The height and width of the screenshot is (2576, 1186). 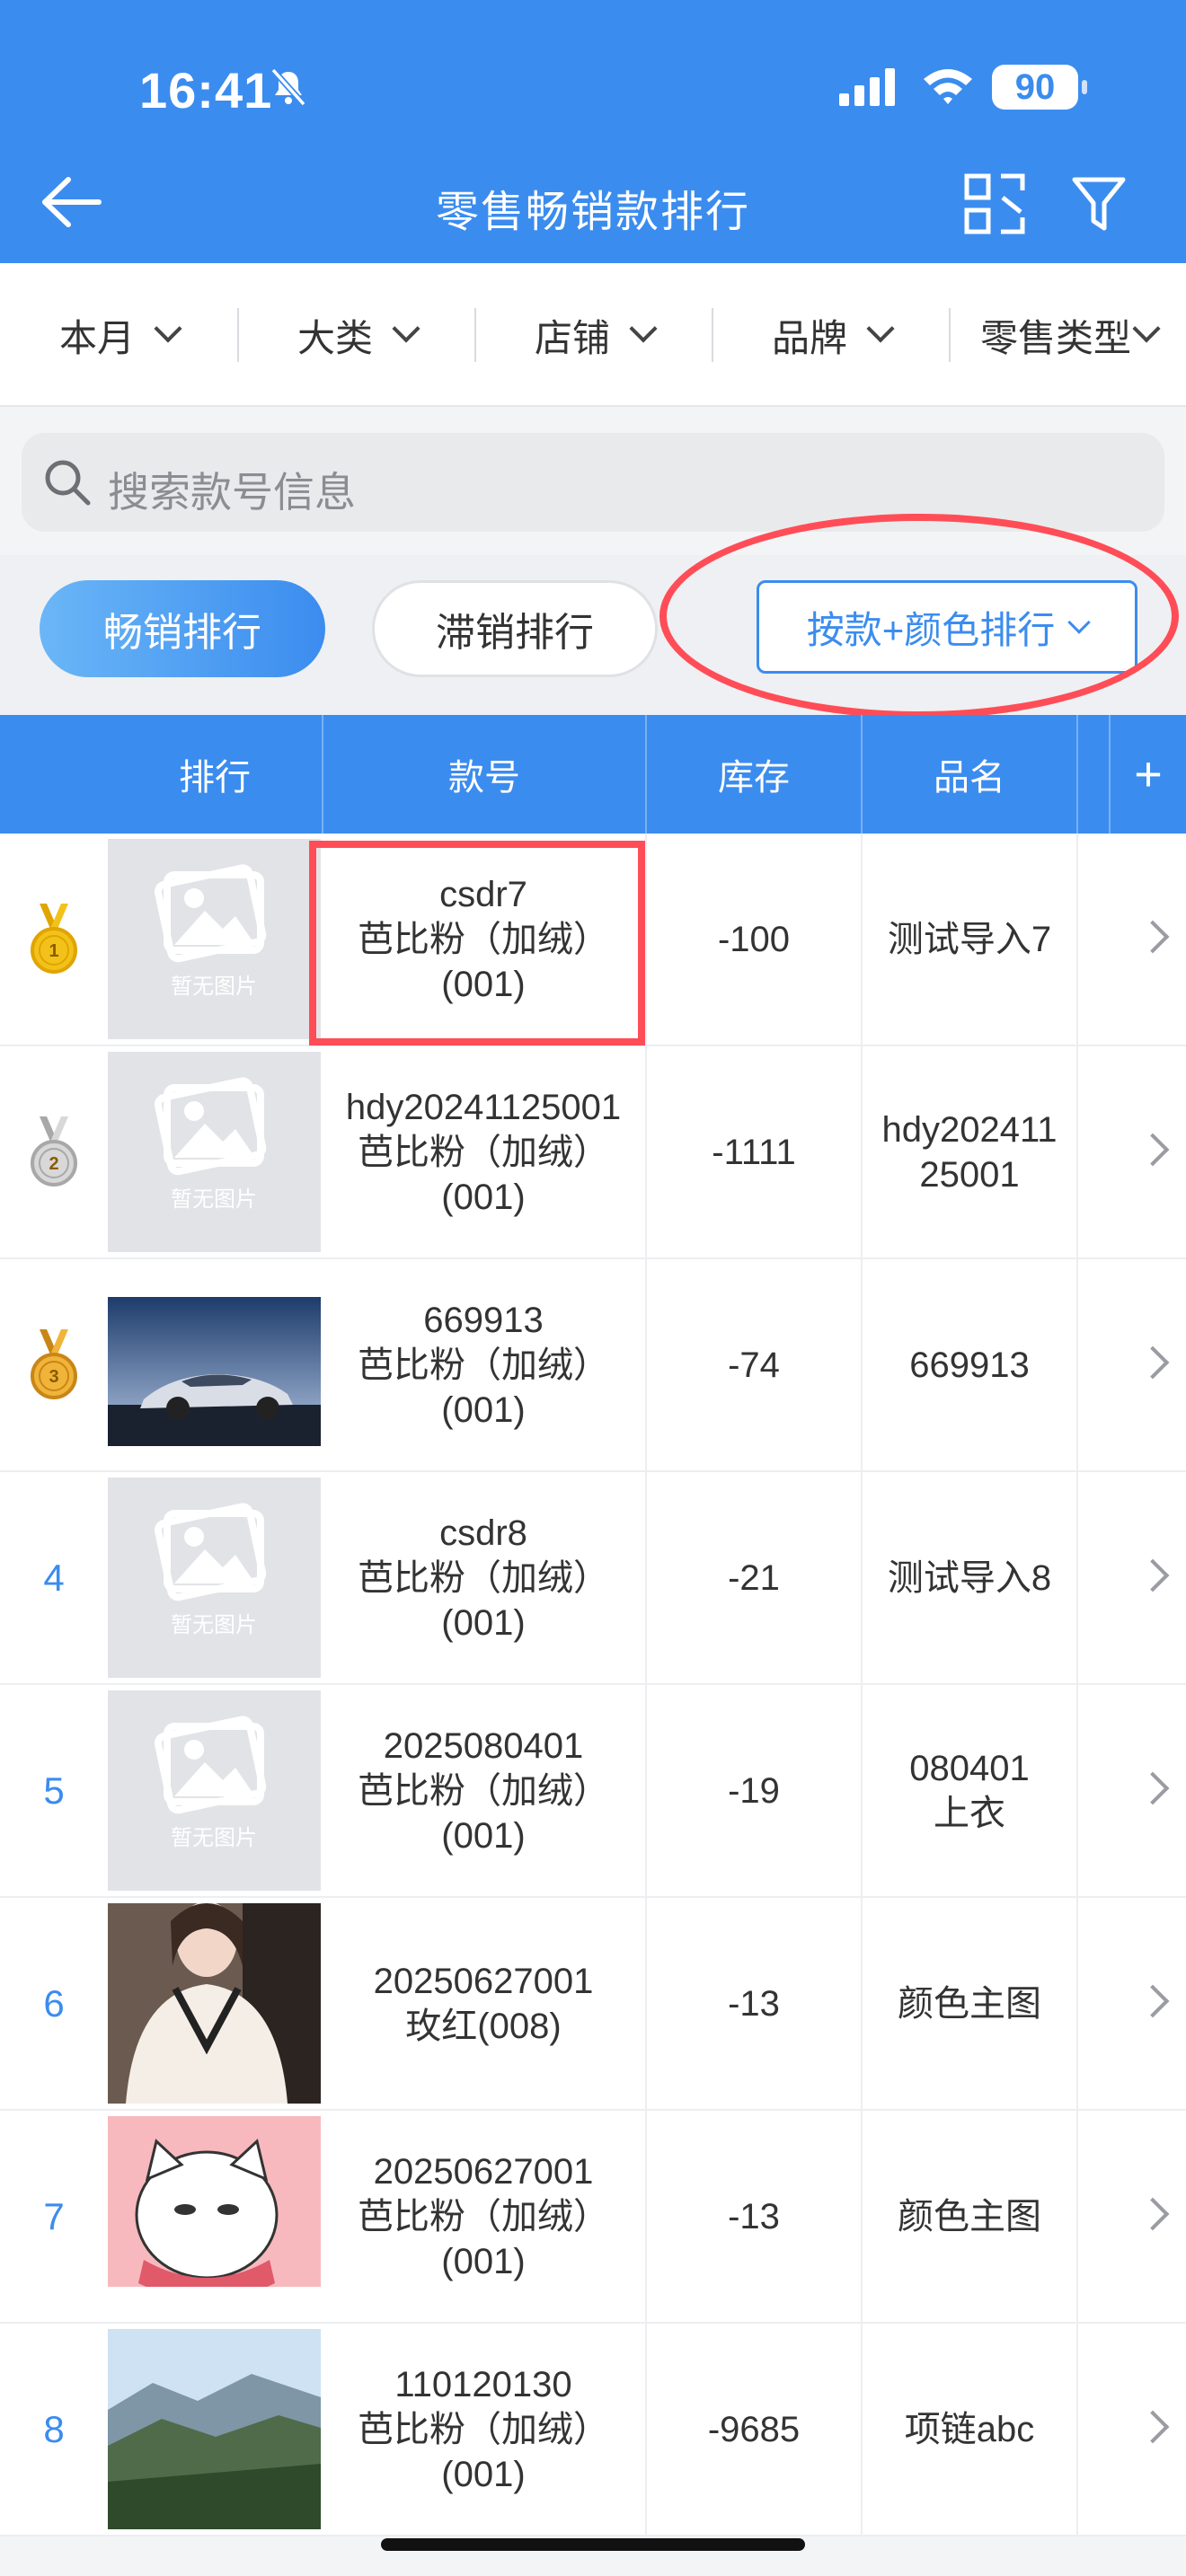 I want to click on rank-cell: 7, so click(x=54, y=2216).